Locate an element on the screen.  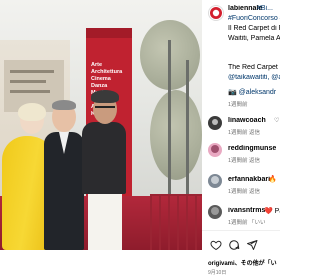
commenter-username: erfannakbari is located at coordinates (249, 179).